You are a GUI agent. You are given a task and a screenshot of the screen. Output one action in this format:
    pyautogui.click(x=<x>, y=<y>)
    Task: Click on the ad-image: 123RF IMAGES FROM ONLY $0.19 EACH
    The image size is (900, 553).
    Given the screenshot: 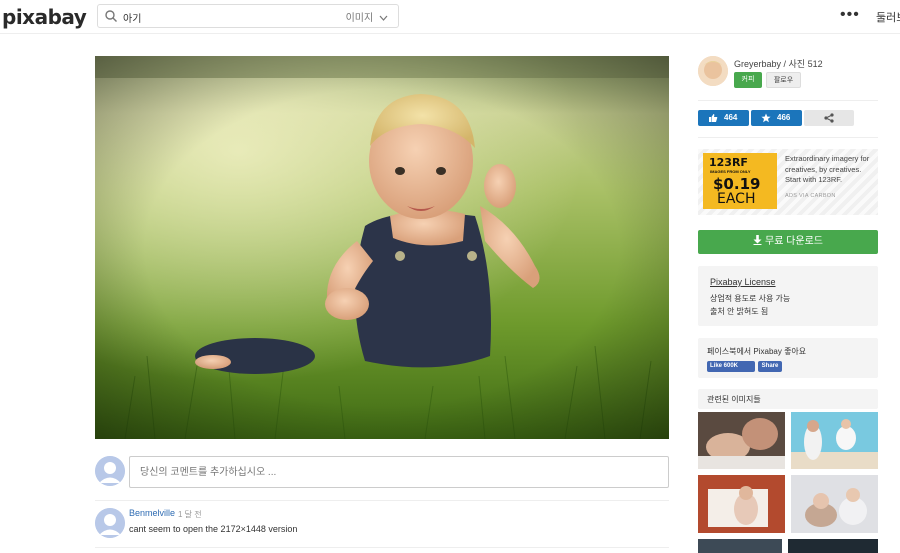 What is the action you would take?
    pyautogui.click(x=740, y=181)
    